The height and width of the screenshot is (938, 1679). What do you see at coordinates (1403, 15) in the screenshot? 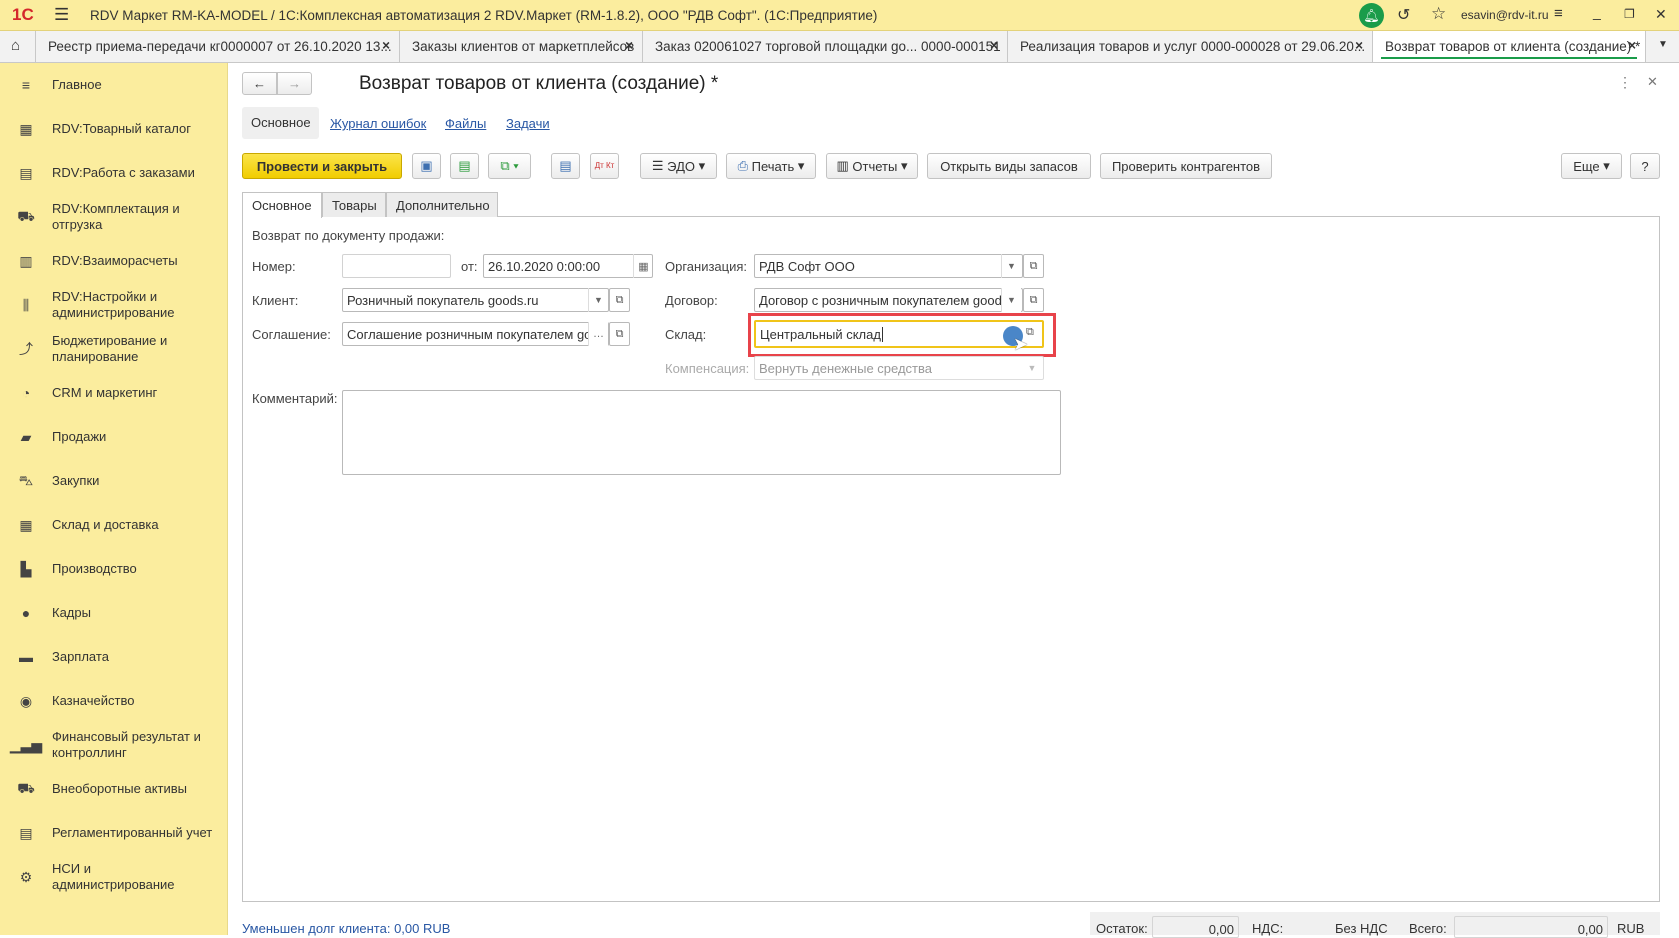
I see `history-icon: ↺` at bounding box center [1403, 15].